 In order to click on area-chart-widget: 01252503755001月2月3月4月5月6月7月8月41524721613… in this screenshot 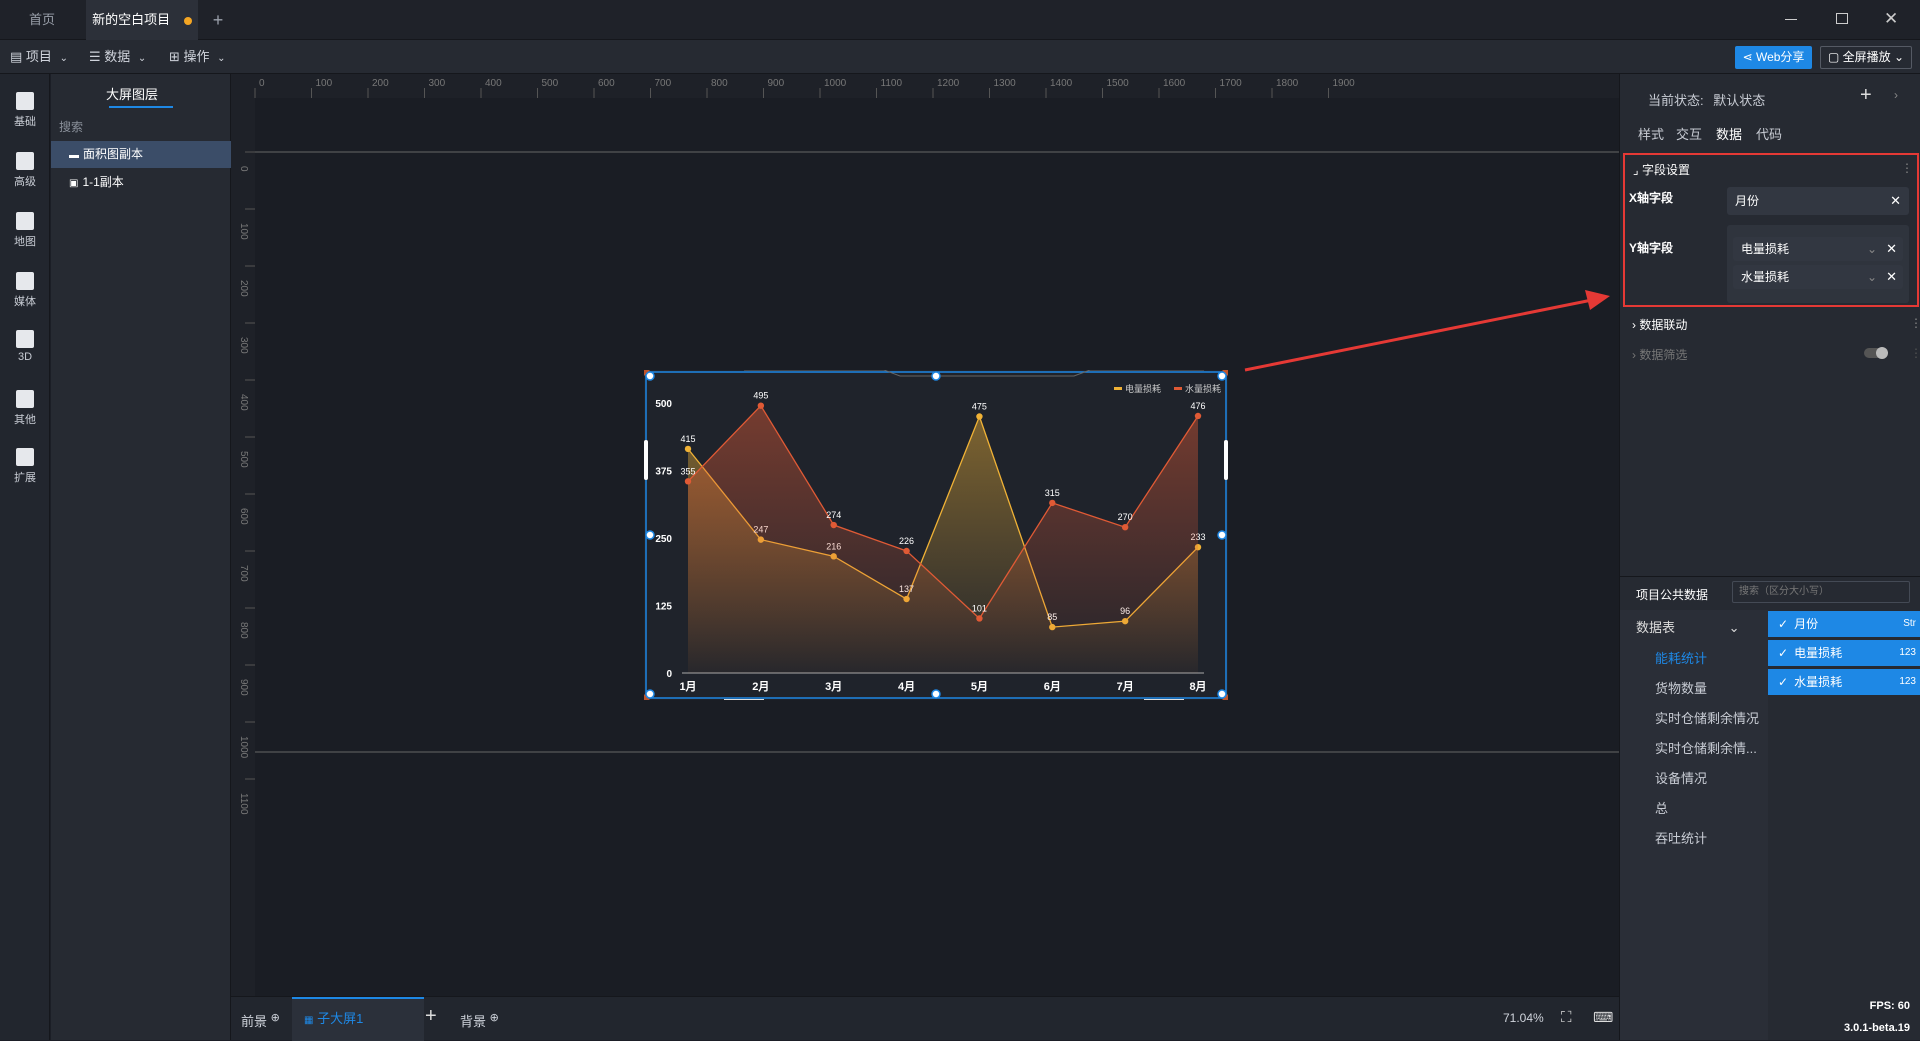, I will do `click(936, 535)`.